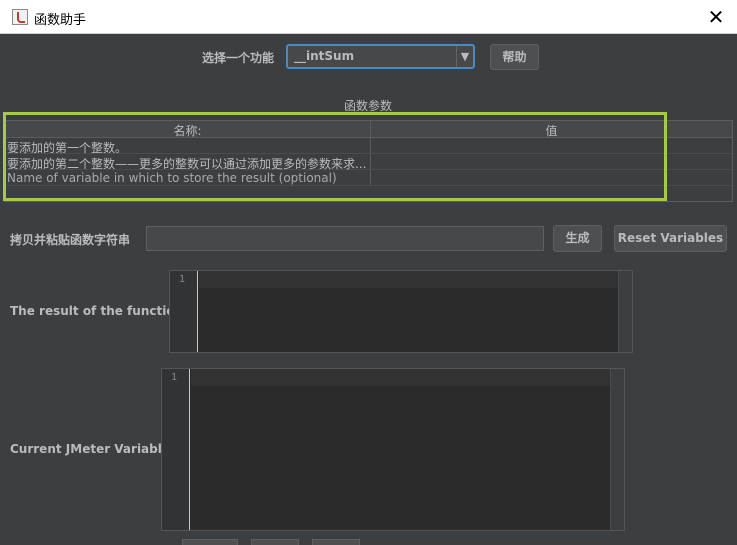  I want to click on generate-button: 生成, so click(577, 238).